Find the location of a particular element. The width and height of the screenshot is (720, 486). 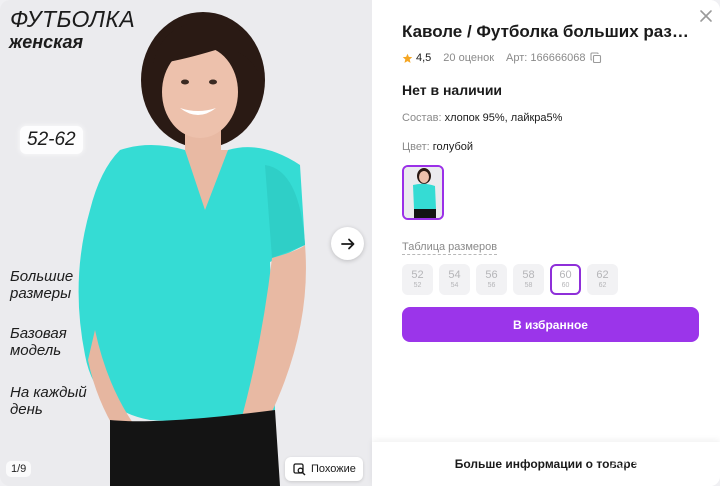

product-meta: 4,5 20 оценок Арт: 166666068 is located at coordinates (502, 58).